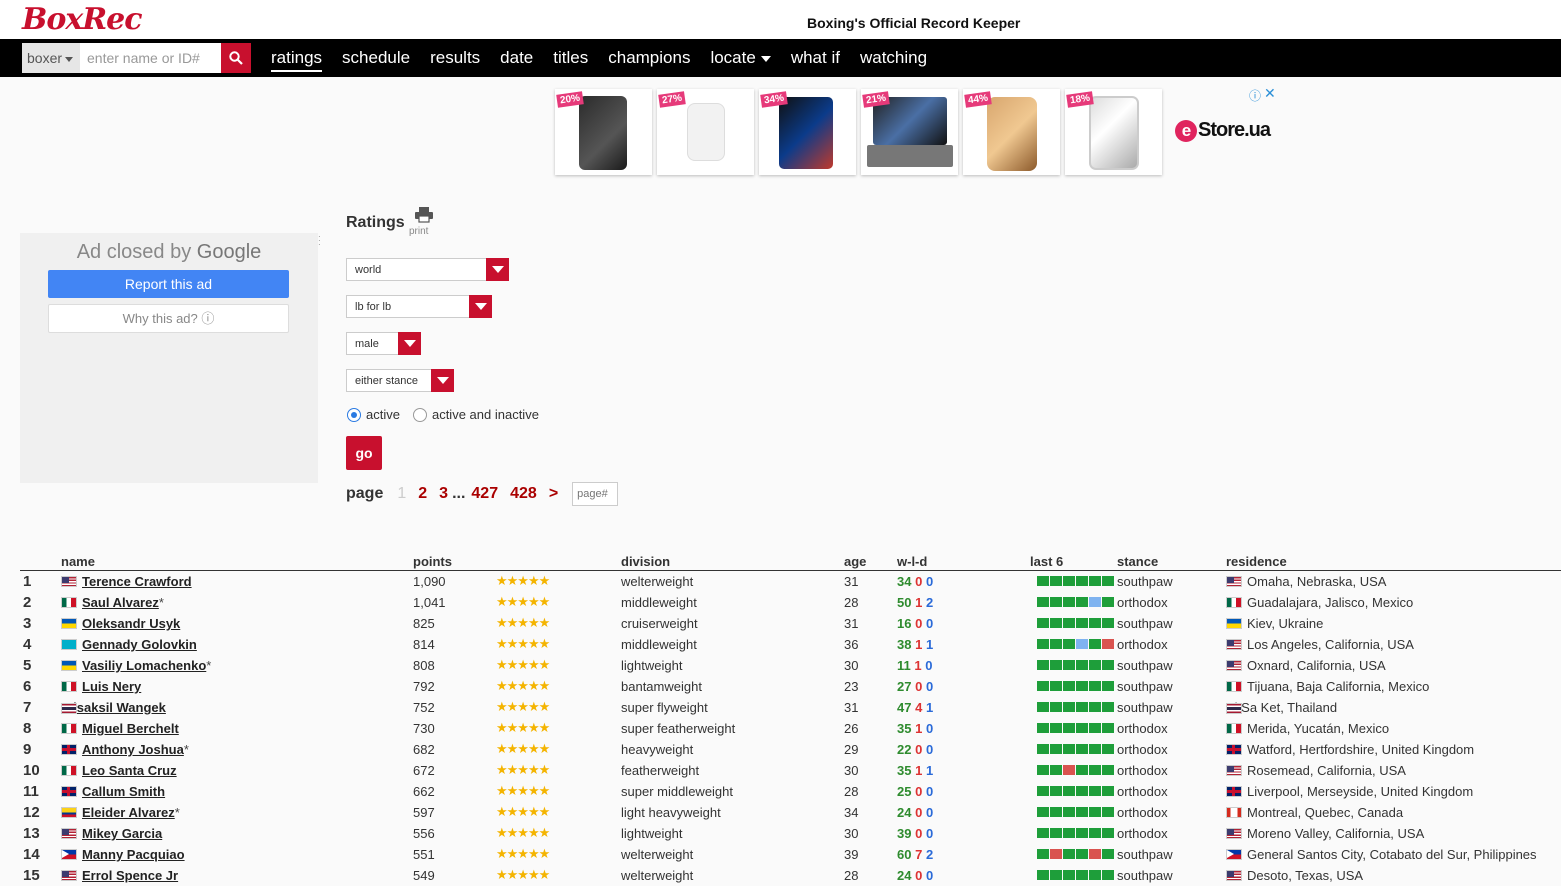 This screenshot has width=1561, height=886. What do you see at coordinates (595, 494) in the screenshot?
I see `page-number-input` at bounding box center [595, 494].